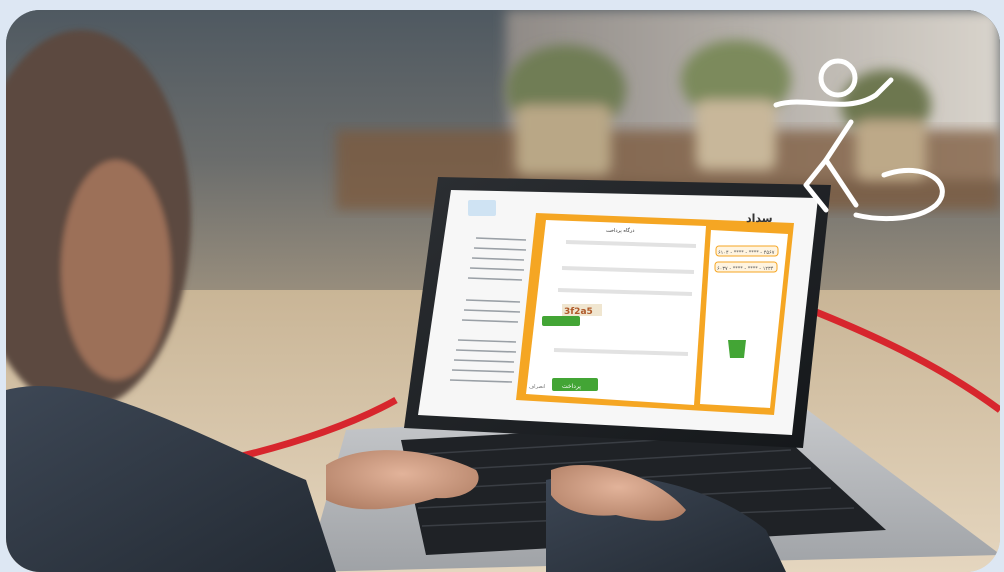 The image size is (1004, 572). Describe the element at coordinates (571, 386) in the screenshot. I see `pay-button-label: پرداخت` at that location.